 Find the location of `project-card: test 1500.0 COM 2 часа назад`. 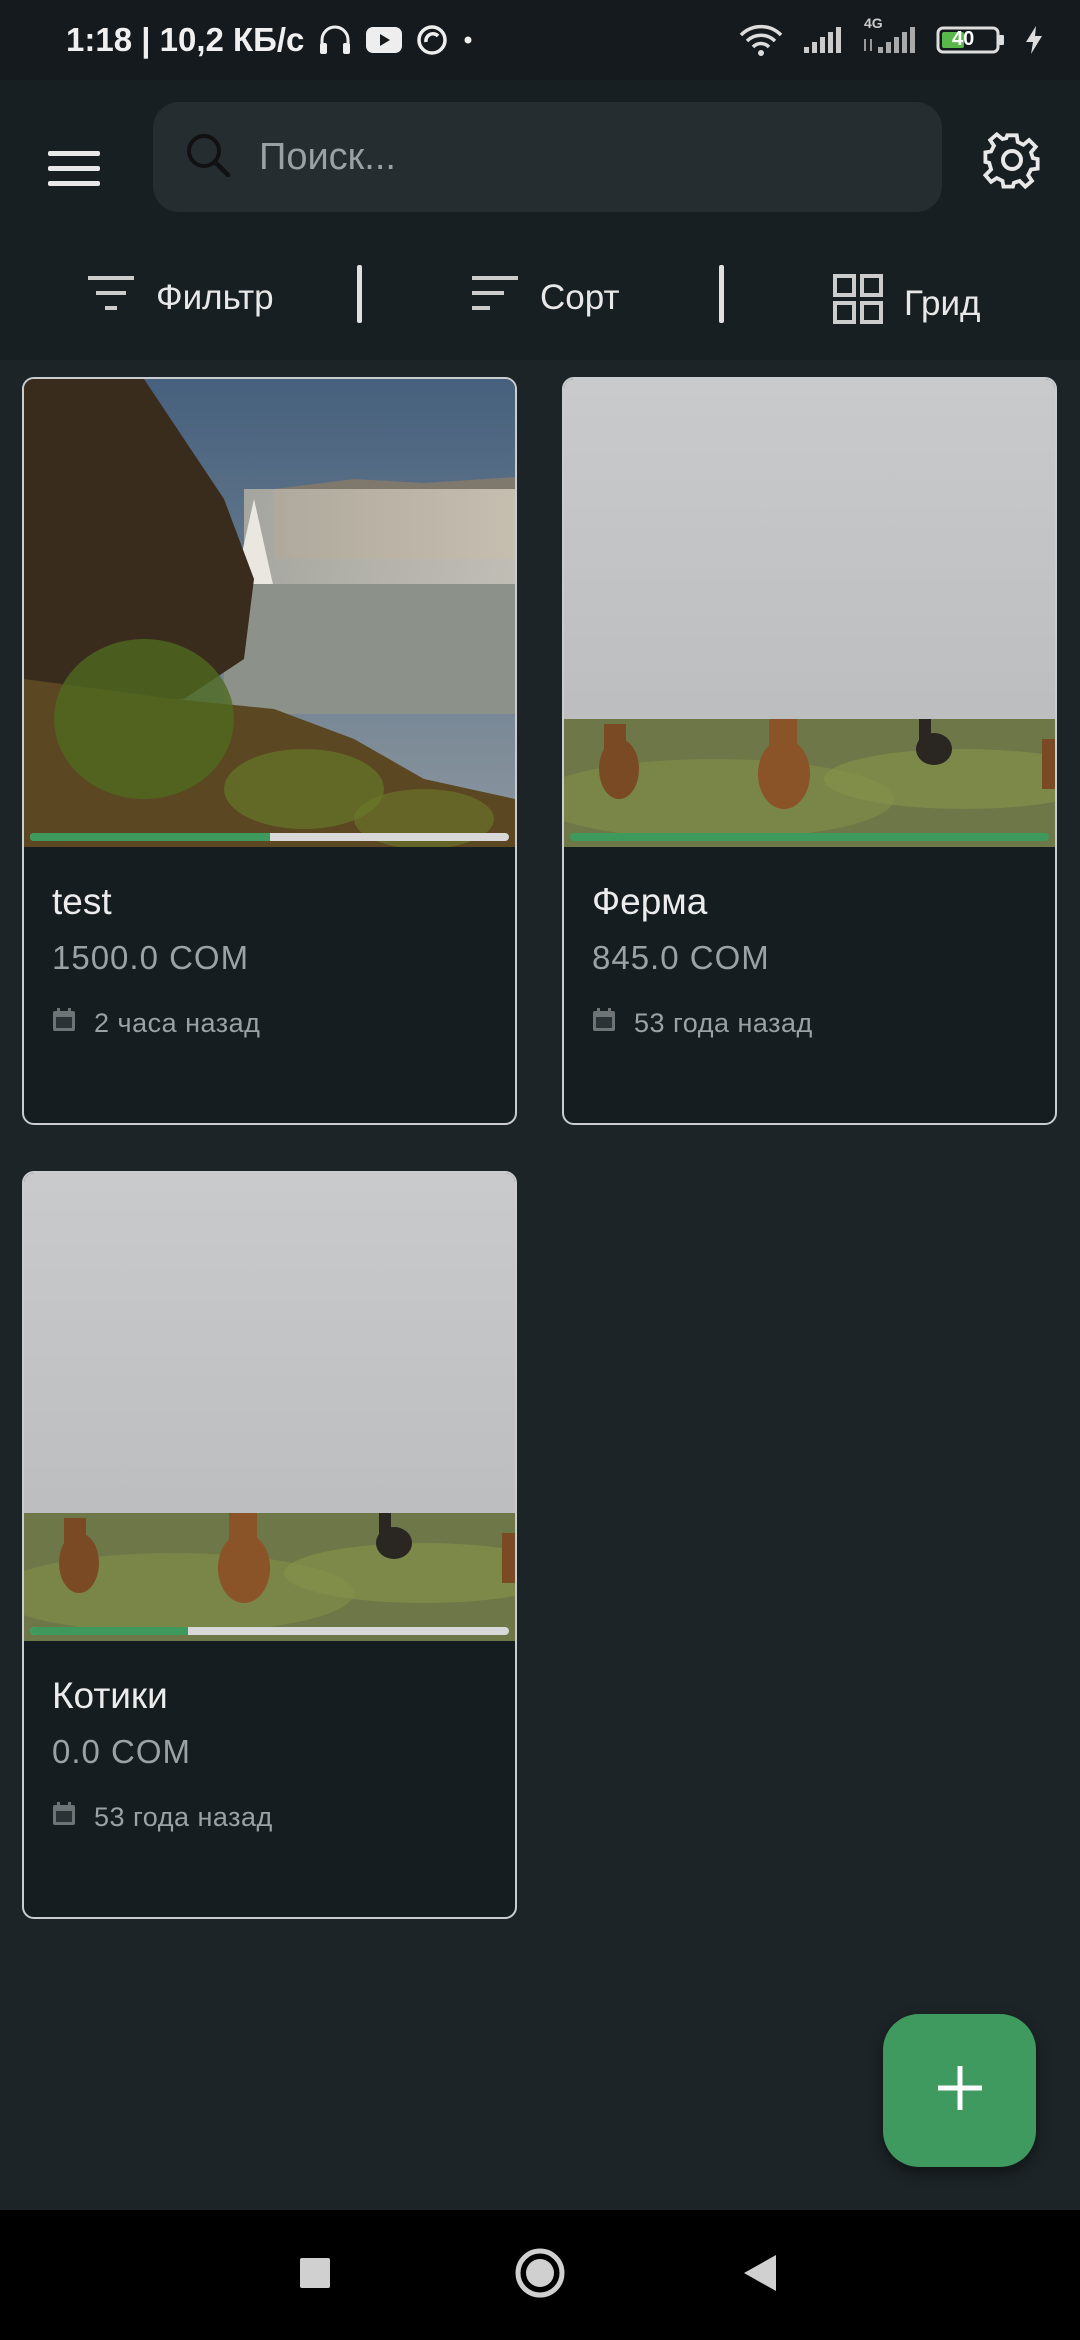

project-card: test 1500.0 COM 2 часа назад is located at coordinates (269, 751).